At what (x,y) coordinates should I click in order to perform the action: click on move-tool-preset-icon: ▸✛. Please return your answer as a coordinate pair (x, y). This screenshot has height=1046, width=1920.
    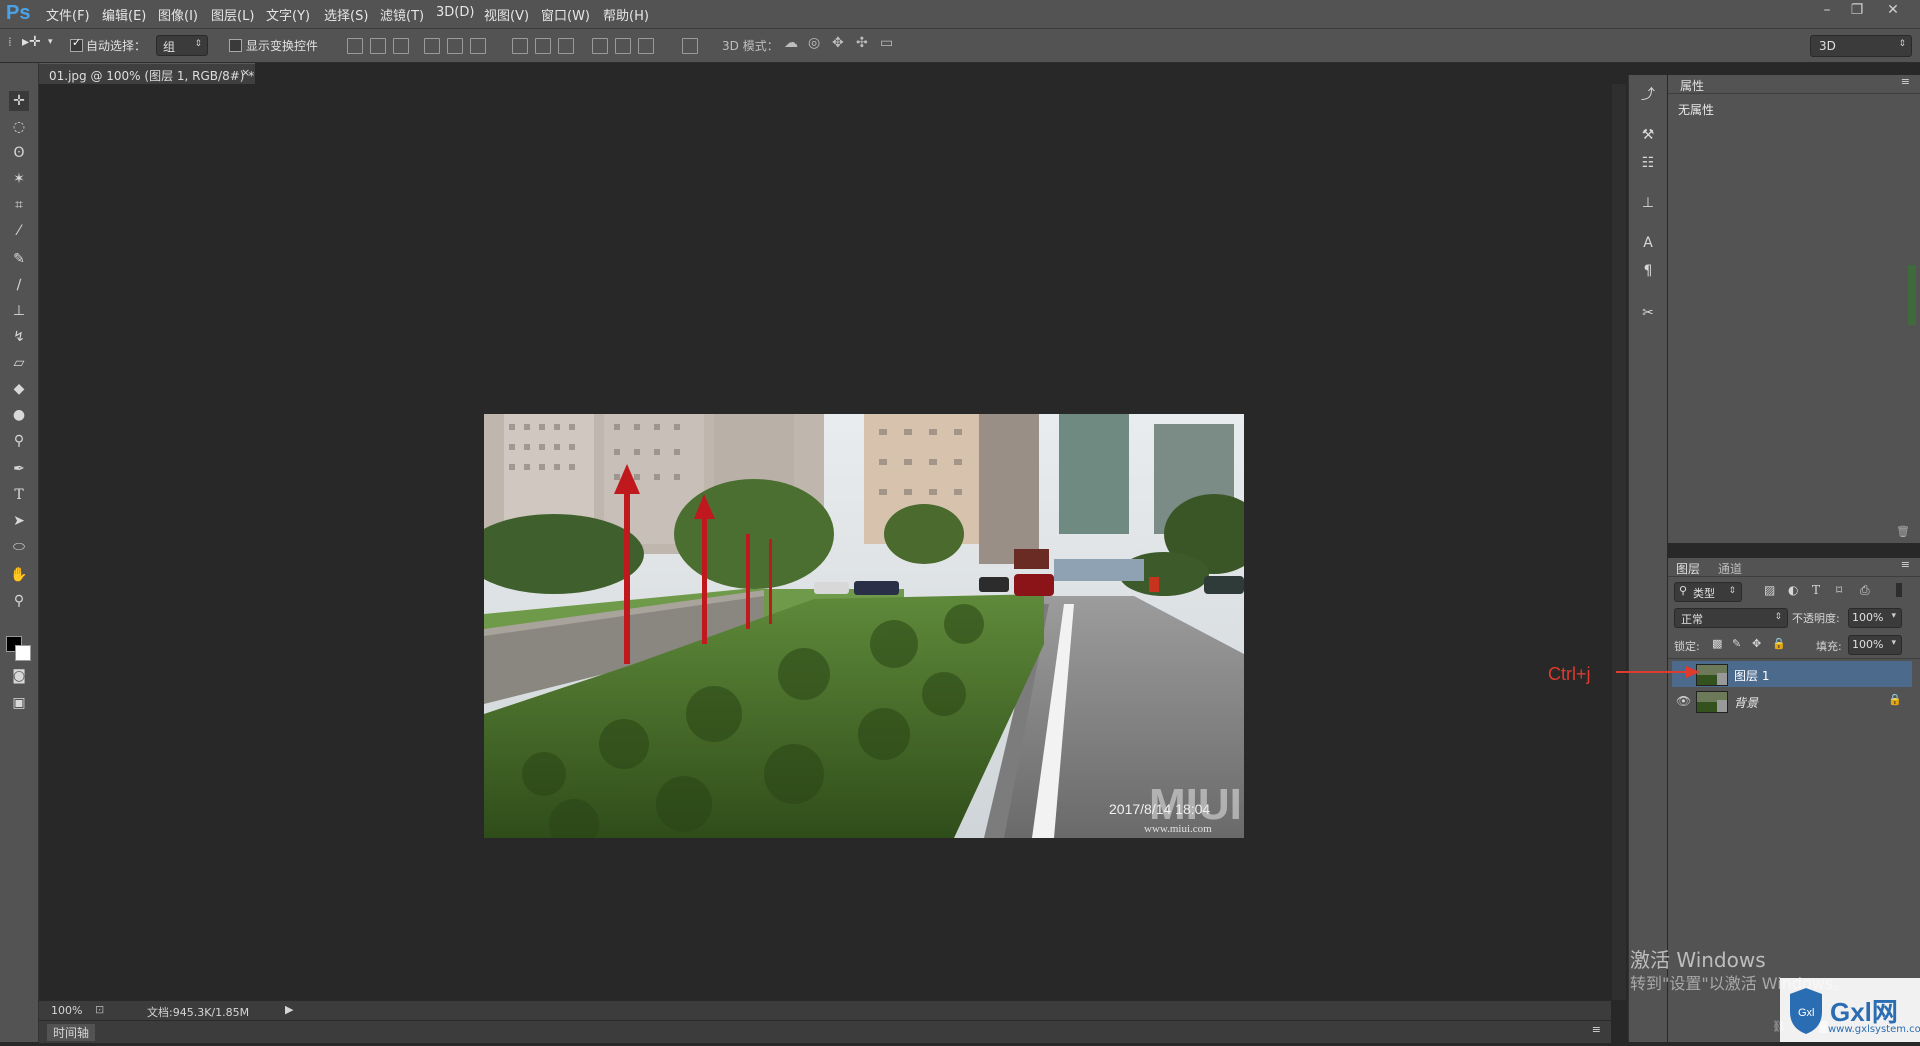
    Looking at the image, I should click on (31, 42).